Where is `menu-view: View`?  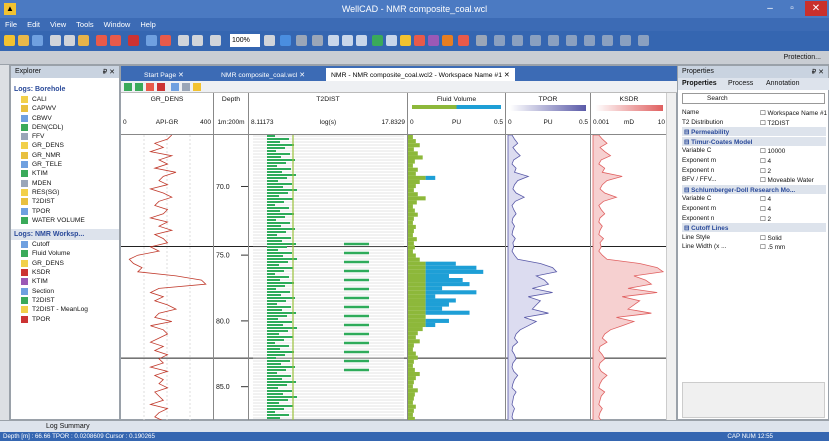
menu-view: View is located at coordinates (58, 23).